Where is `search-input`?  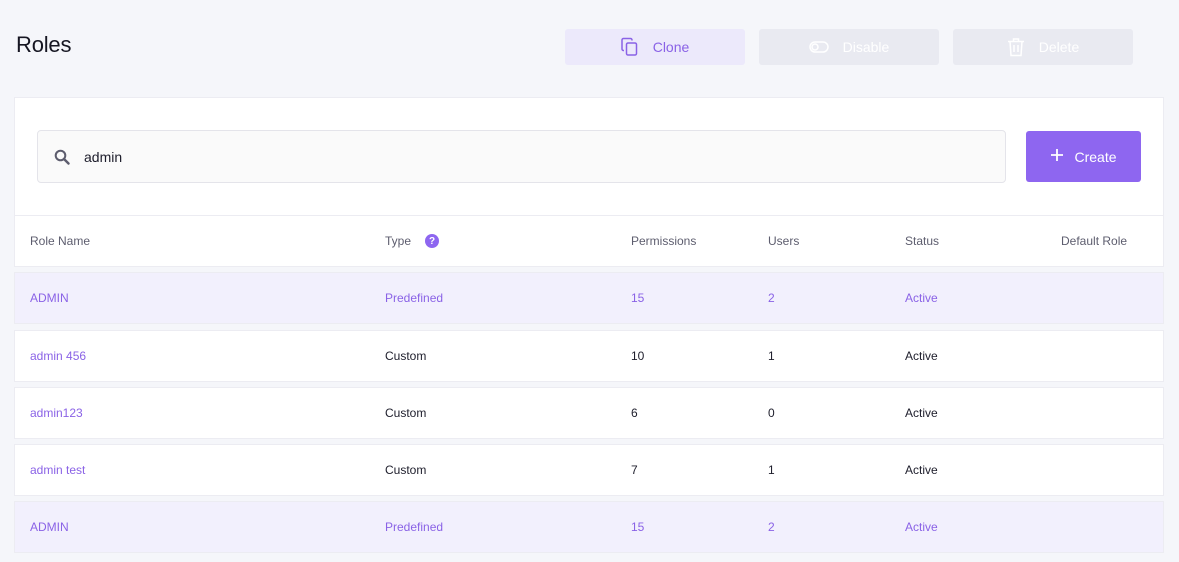 search-input is located at coordinates (534, 156).